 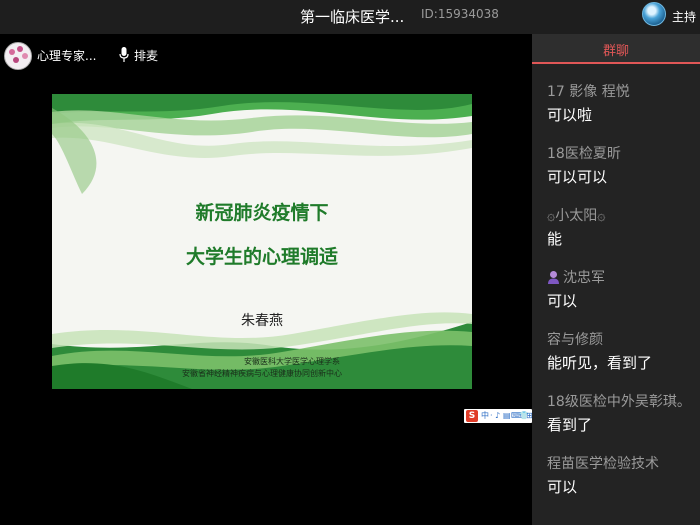 I want to click on ime-panel-icon: ▤, so click(x=507, y=416).